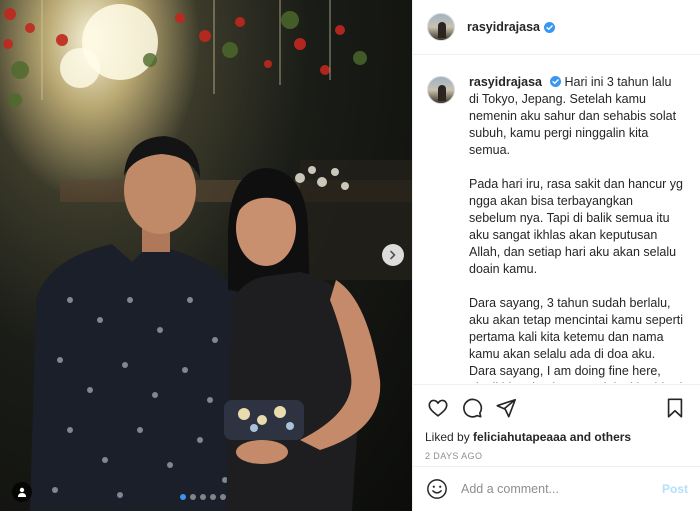 This screenshot has height=511, width=700. I want to click on emoji-button, so click(437, 489).